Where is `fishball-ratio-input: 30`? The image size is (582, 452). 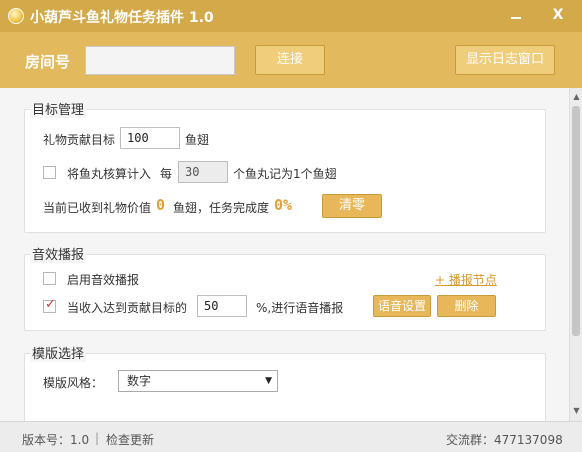
fishball-ratio-input: 30 is located at coordinates (203, 172).